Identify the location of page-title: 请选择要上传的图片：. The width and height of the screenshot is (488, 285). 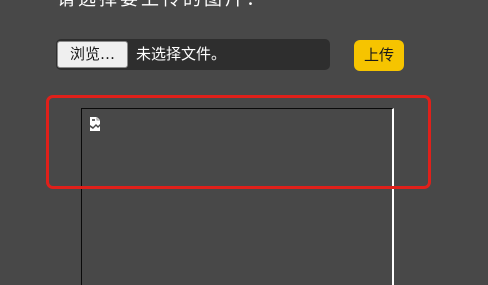
(162, 5).